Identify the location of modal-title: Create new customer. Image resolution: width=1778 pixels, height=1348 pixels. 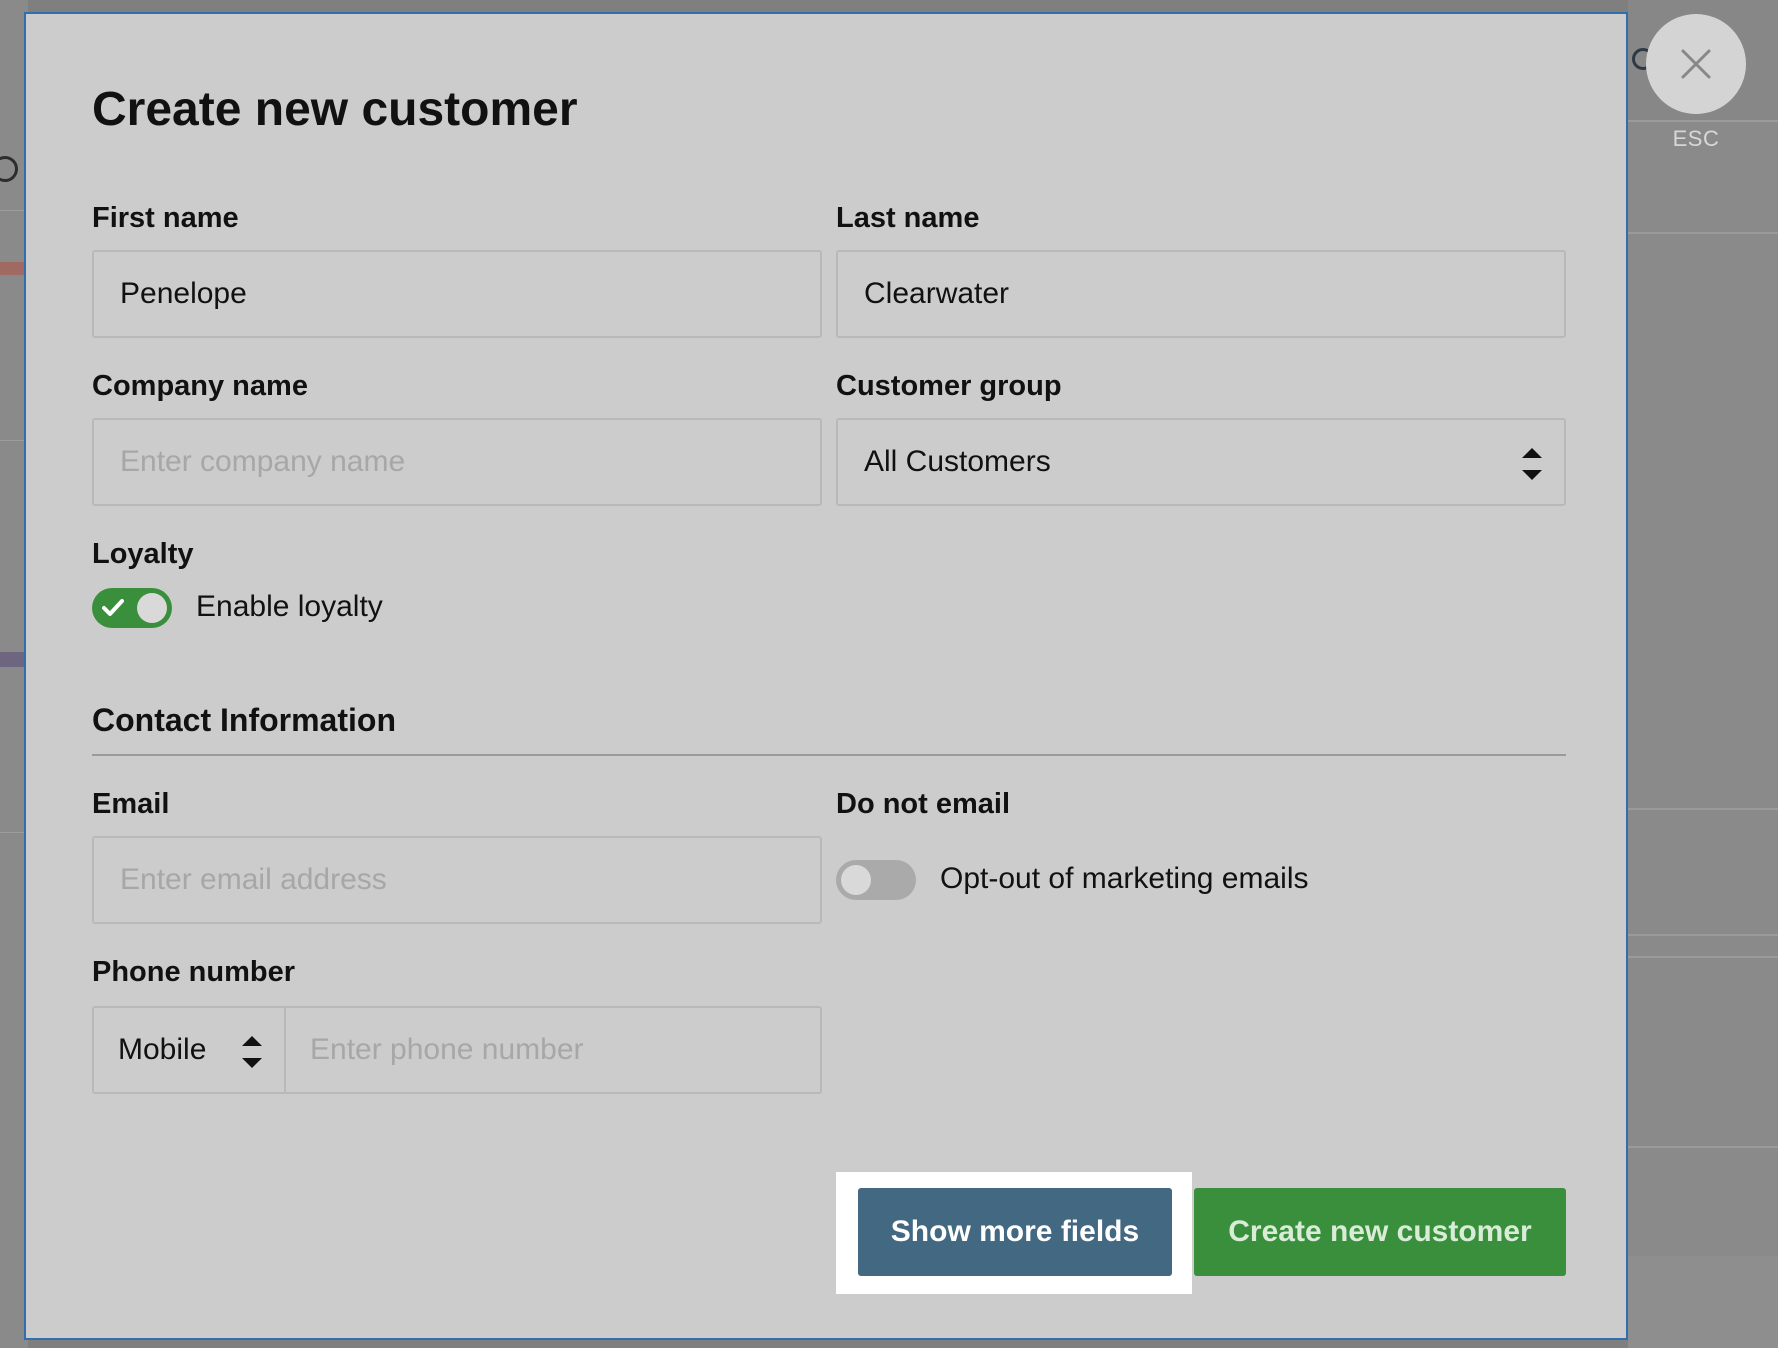
(335, 109).